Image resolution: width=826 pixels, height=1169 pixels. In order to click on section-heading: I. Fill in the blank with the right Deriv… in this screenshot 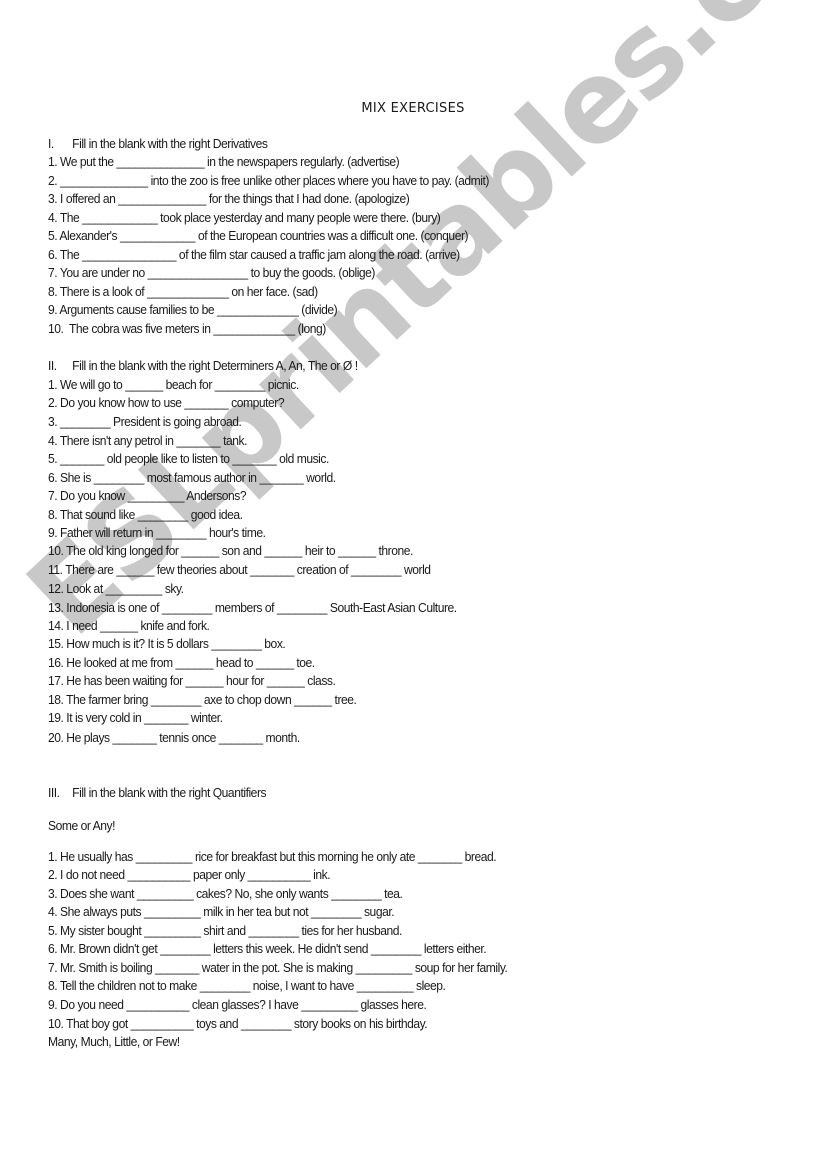, I will do `click(158, 144)`.